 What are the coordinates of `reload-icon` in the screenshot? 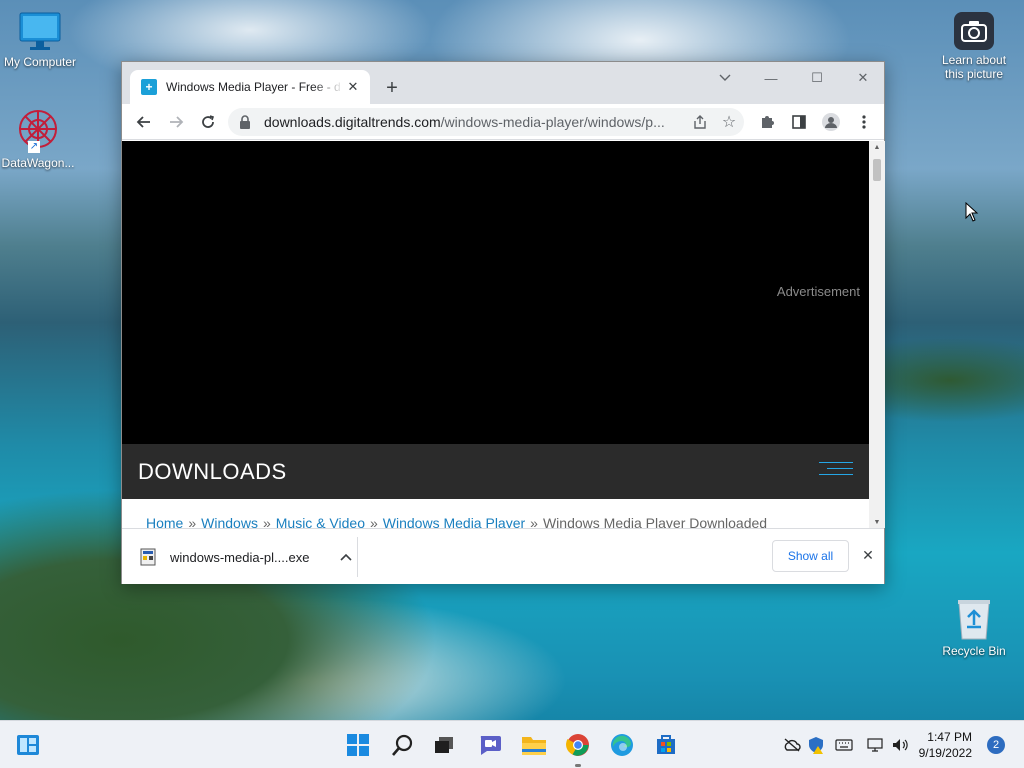 It's located at (208, 121).